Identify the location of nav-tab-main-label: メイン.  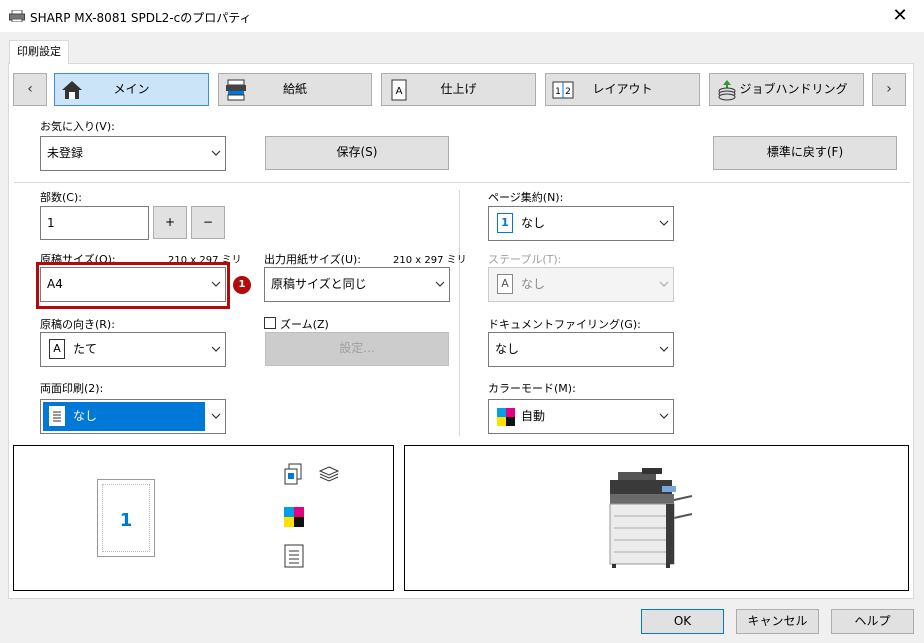
(131, 89).